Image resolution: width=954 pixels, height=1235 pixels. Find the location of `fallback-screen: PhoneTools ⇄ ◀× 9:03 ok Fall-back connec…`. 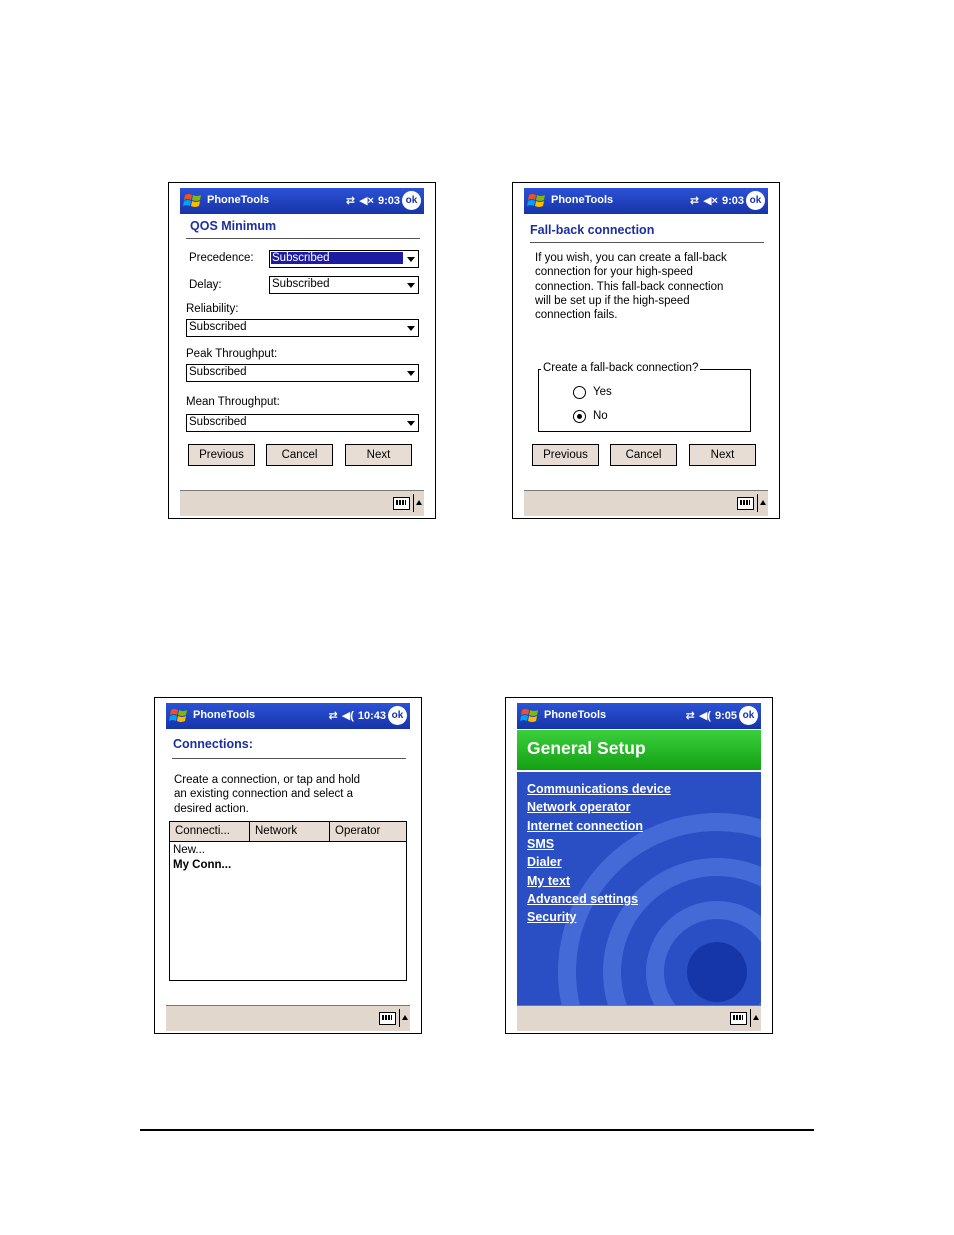

fallback-screen: PhoneTools ⇄ ◀× 9:03 ok Fall-back connec… is located at coordinates (646, 352).